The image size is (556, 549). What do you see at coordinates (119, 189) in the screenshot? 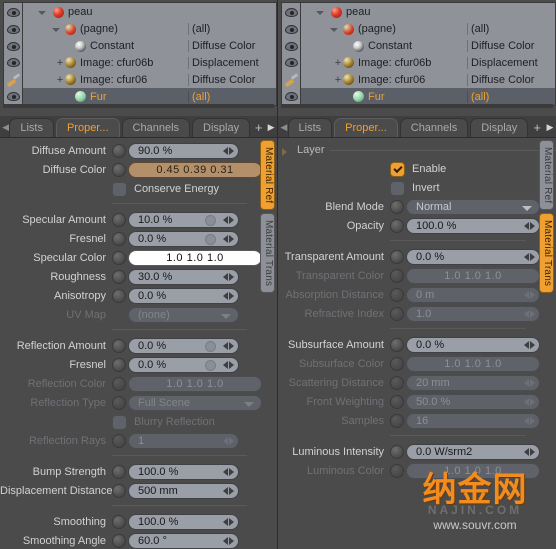
I see `conserve-energy-checkbox` at bounding box center [119, 189].